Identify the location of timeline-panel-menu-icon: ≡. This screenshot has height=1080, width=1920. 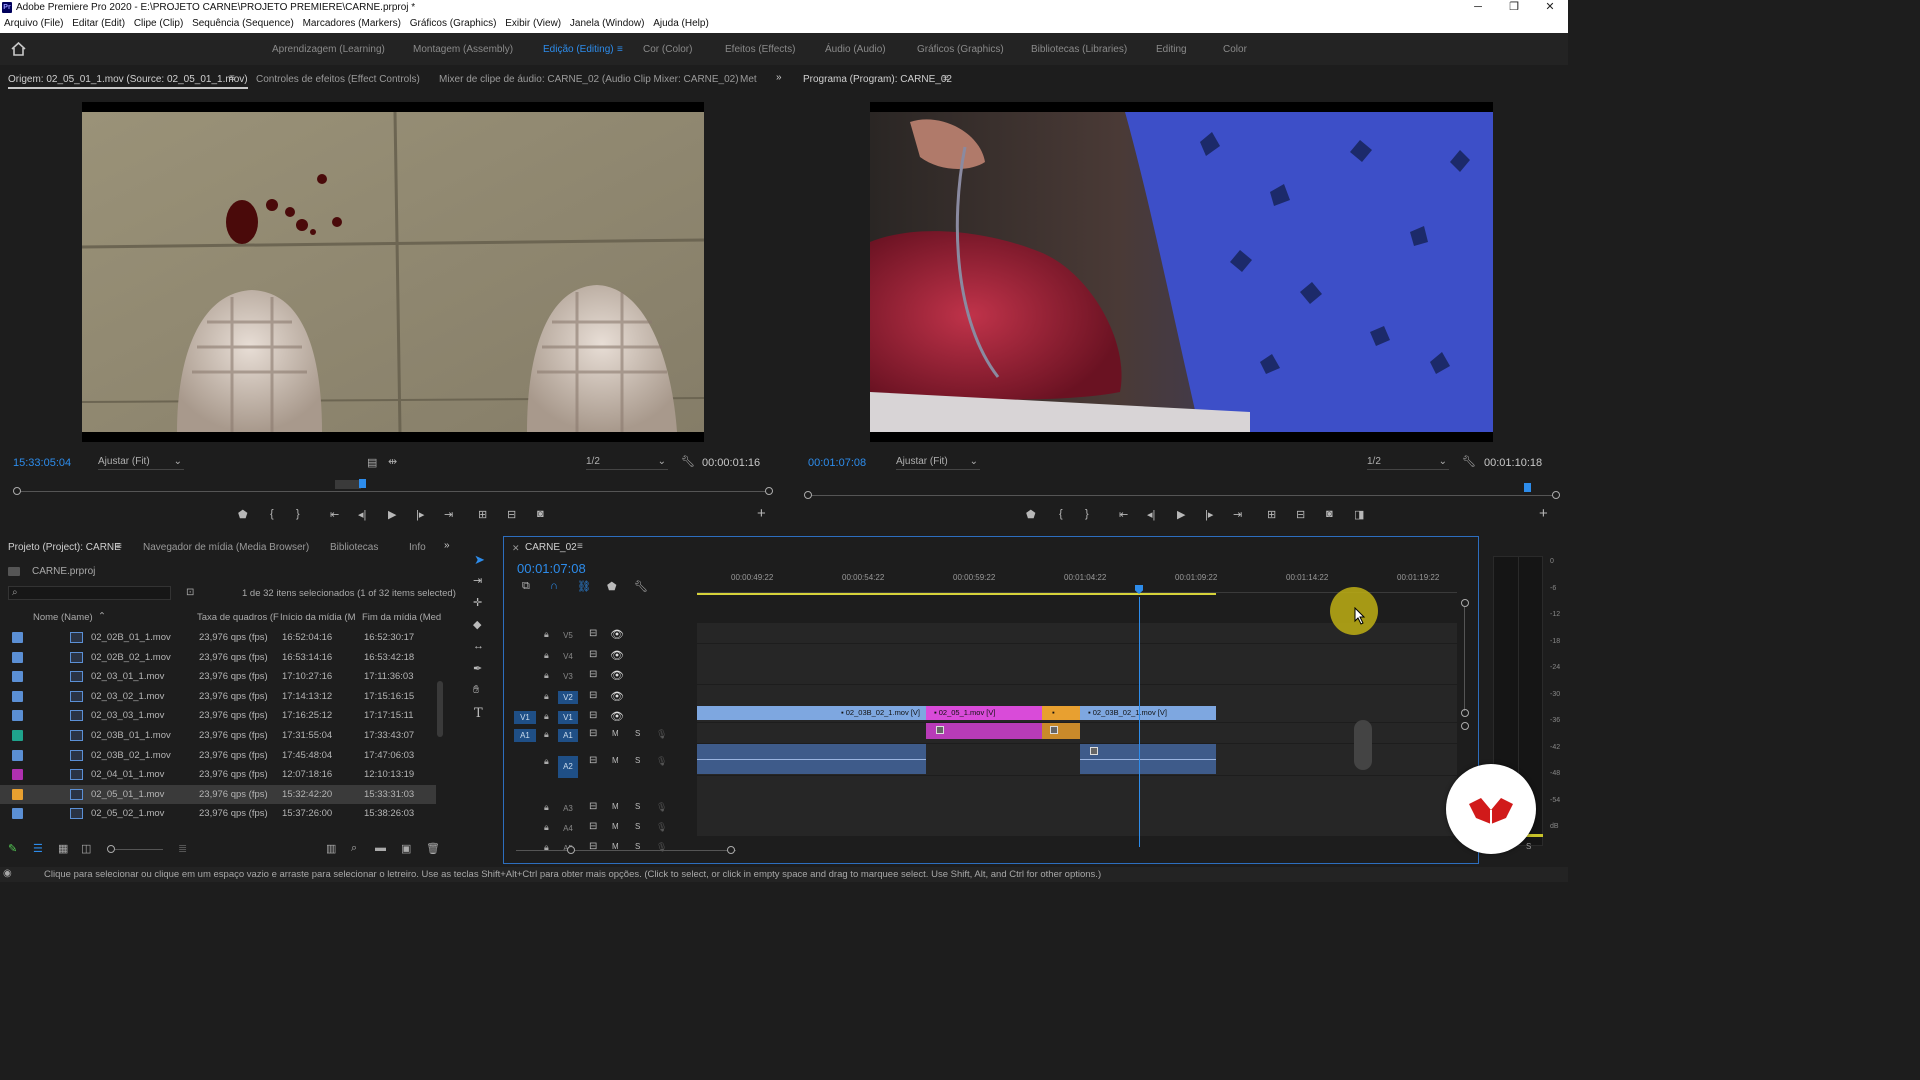
(580, 546).